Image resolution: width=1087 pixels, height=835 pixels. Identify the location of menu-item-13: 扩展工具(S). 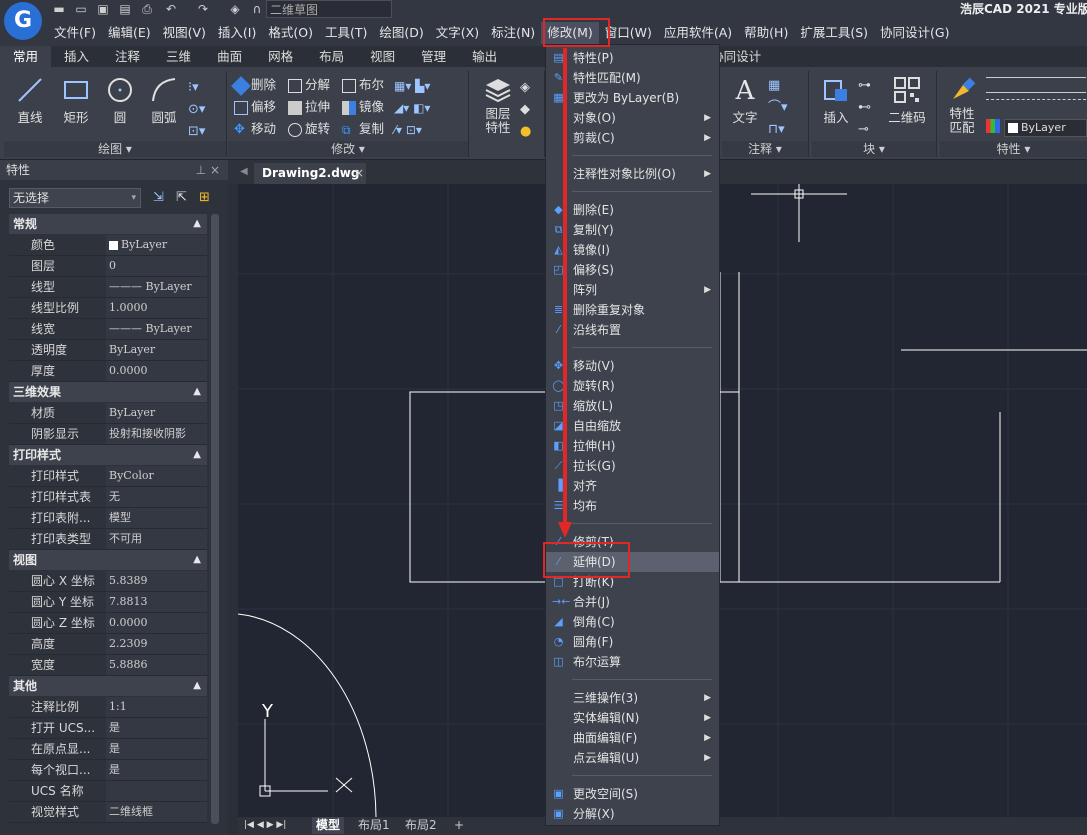
(834, 33).